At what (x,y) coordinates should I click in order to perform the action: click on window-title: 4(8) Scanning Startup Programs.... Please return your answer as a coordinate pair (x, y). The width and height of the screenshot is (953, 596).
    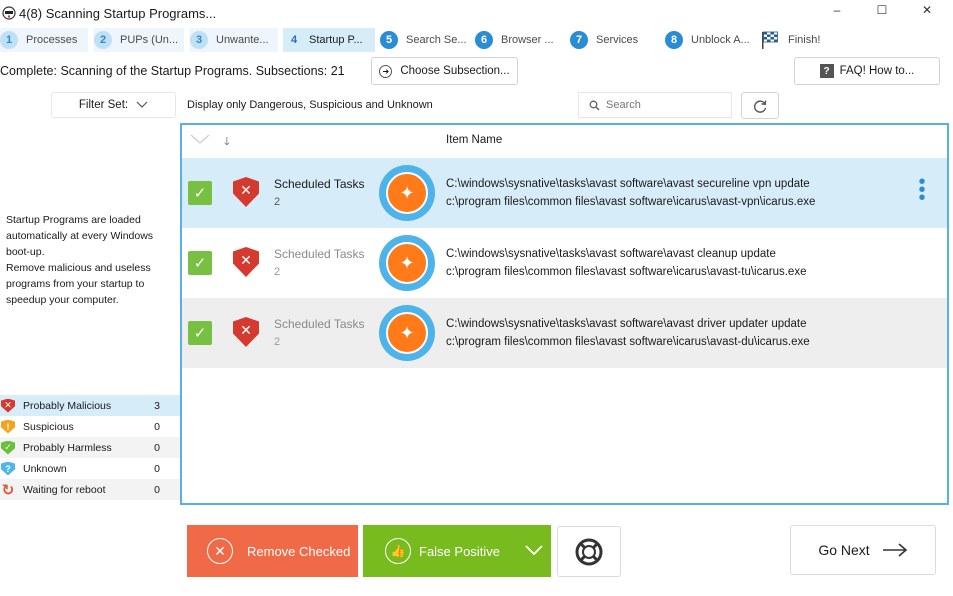
    Looking at the image, I should click on (118, 13).